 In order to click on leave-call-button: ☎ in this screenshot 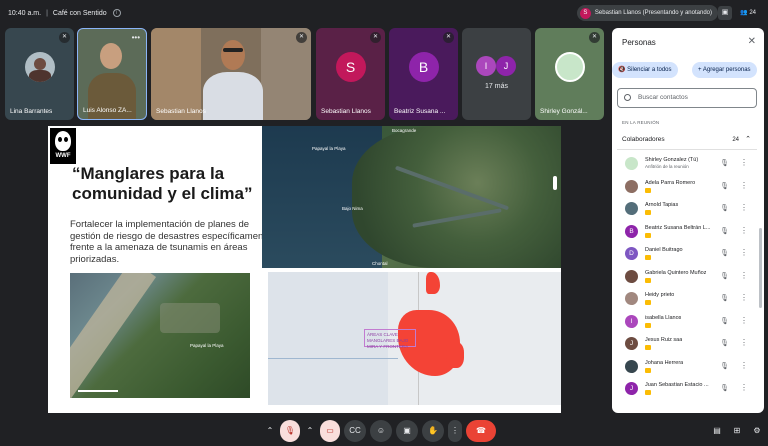, I will do `click(481, 431)`.